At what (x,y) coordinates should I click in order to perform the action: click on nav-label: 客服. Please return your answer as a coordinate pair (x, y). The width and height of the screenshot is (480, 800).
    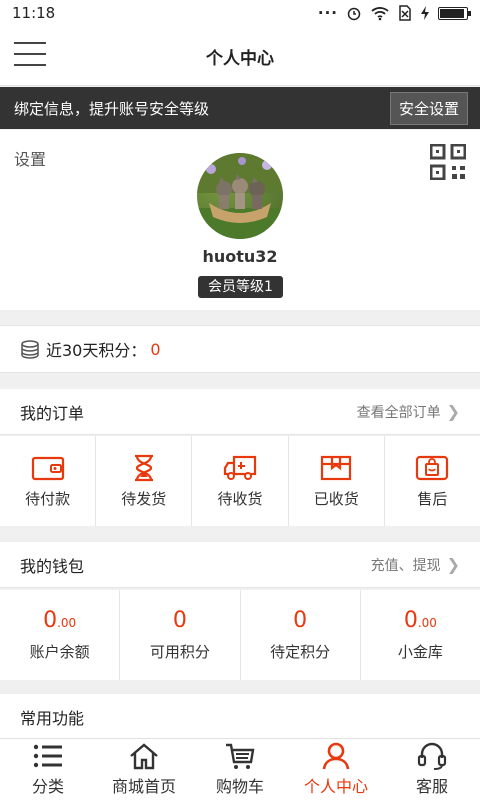
    Looking at the image, I should click on (431, 786).